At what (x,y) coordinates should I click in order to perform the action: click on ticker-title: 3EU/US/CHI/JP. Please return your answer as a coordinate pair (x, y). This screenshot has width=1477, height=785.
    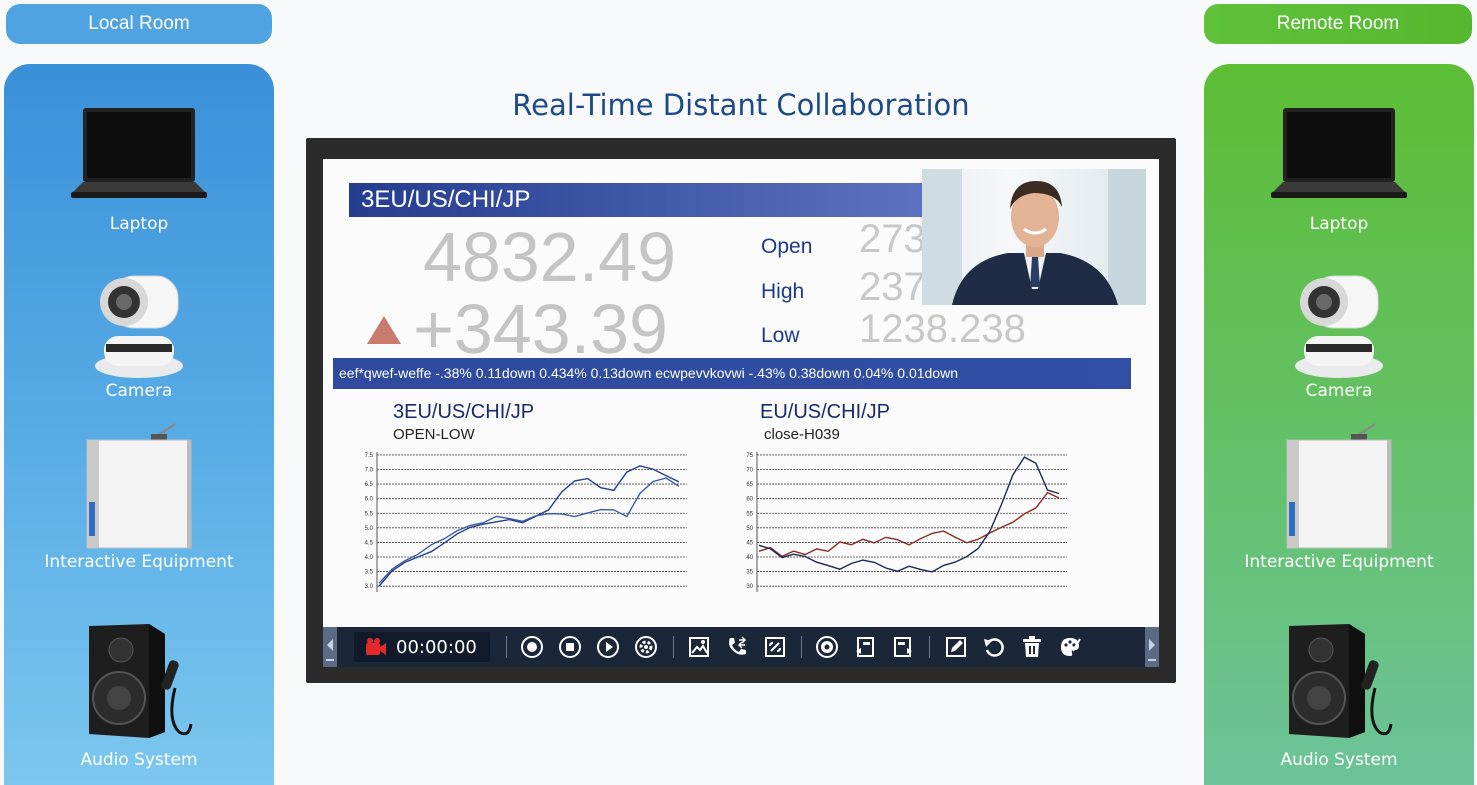
    Looking at the image, I should click on (637, 200).